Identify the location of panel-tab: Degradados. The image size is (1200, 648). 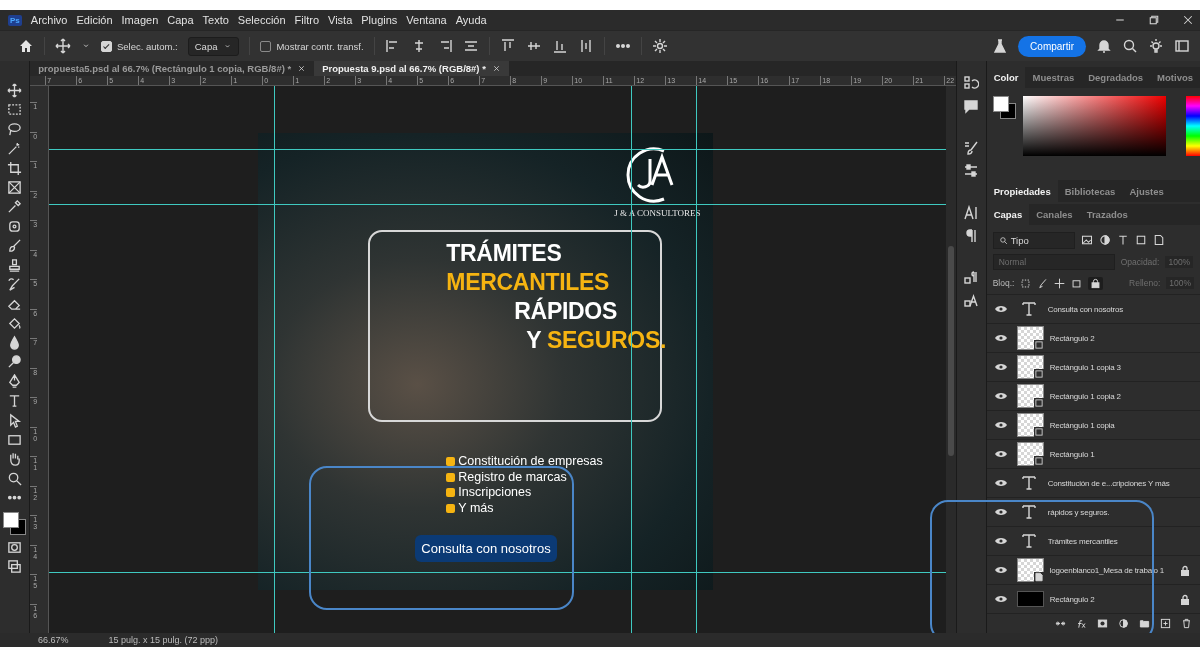
(1116, 77).